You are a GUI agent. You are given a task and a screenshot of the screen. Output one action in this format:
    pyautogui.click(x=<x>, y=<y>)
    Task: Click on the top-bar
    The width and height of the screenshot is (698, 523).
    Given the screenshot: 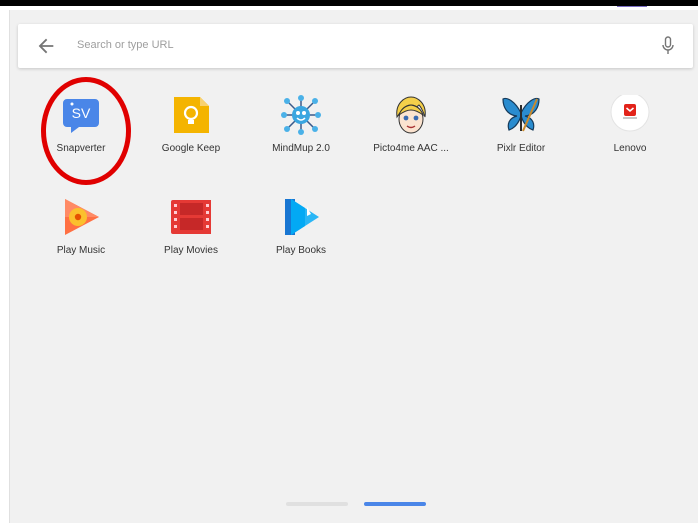 What is the action you would take?
    pyautogui.click(x=349, y=3)
    